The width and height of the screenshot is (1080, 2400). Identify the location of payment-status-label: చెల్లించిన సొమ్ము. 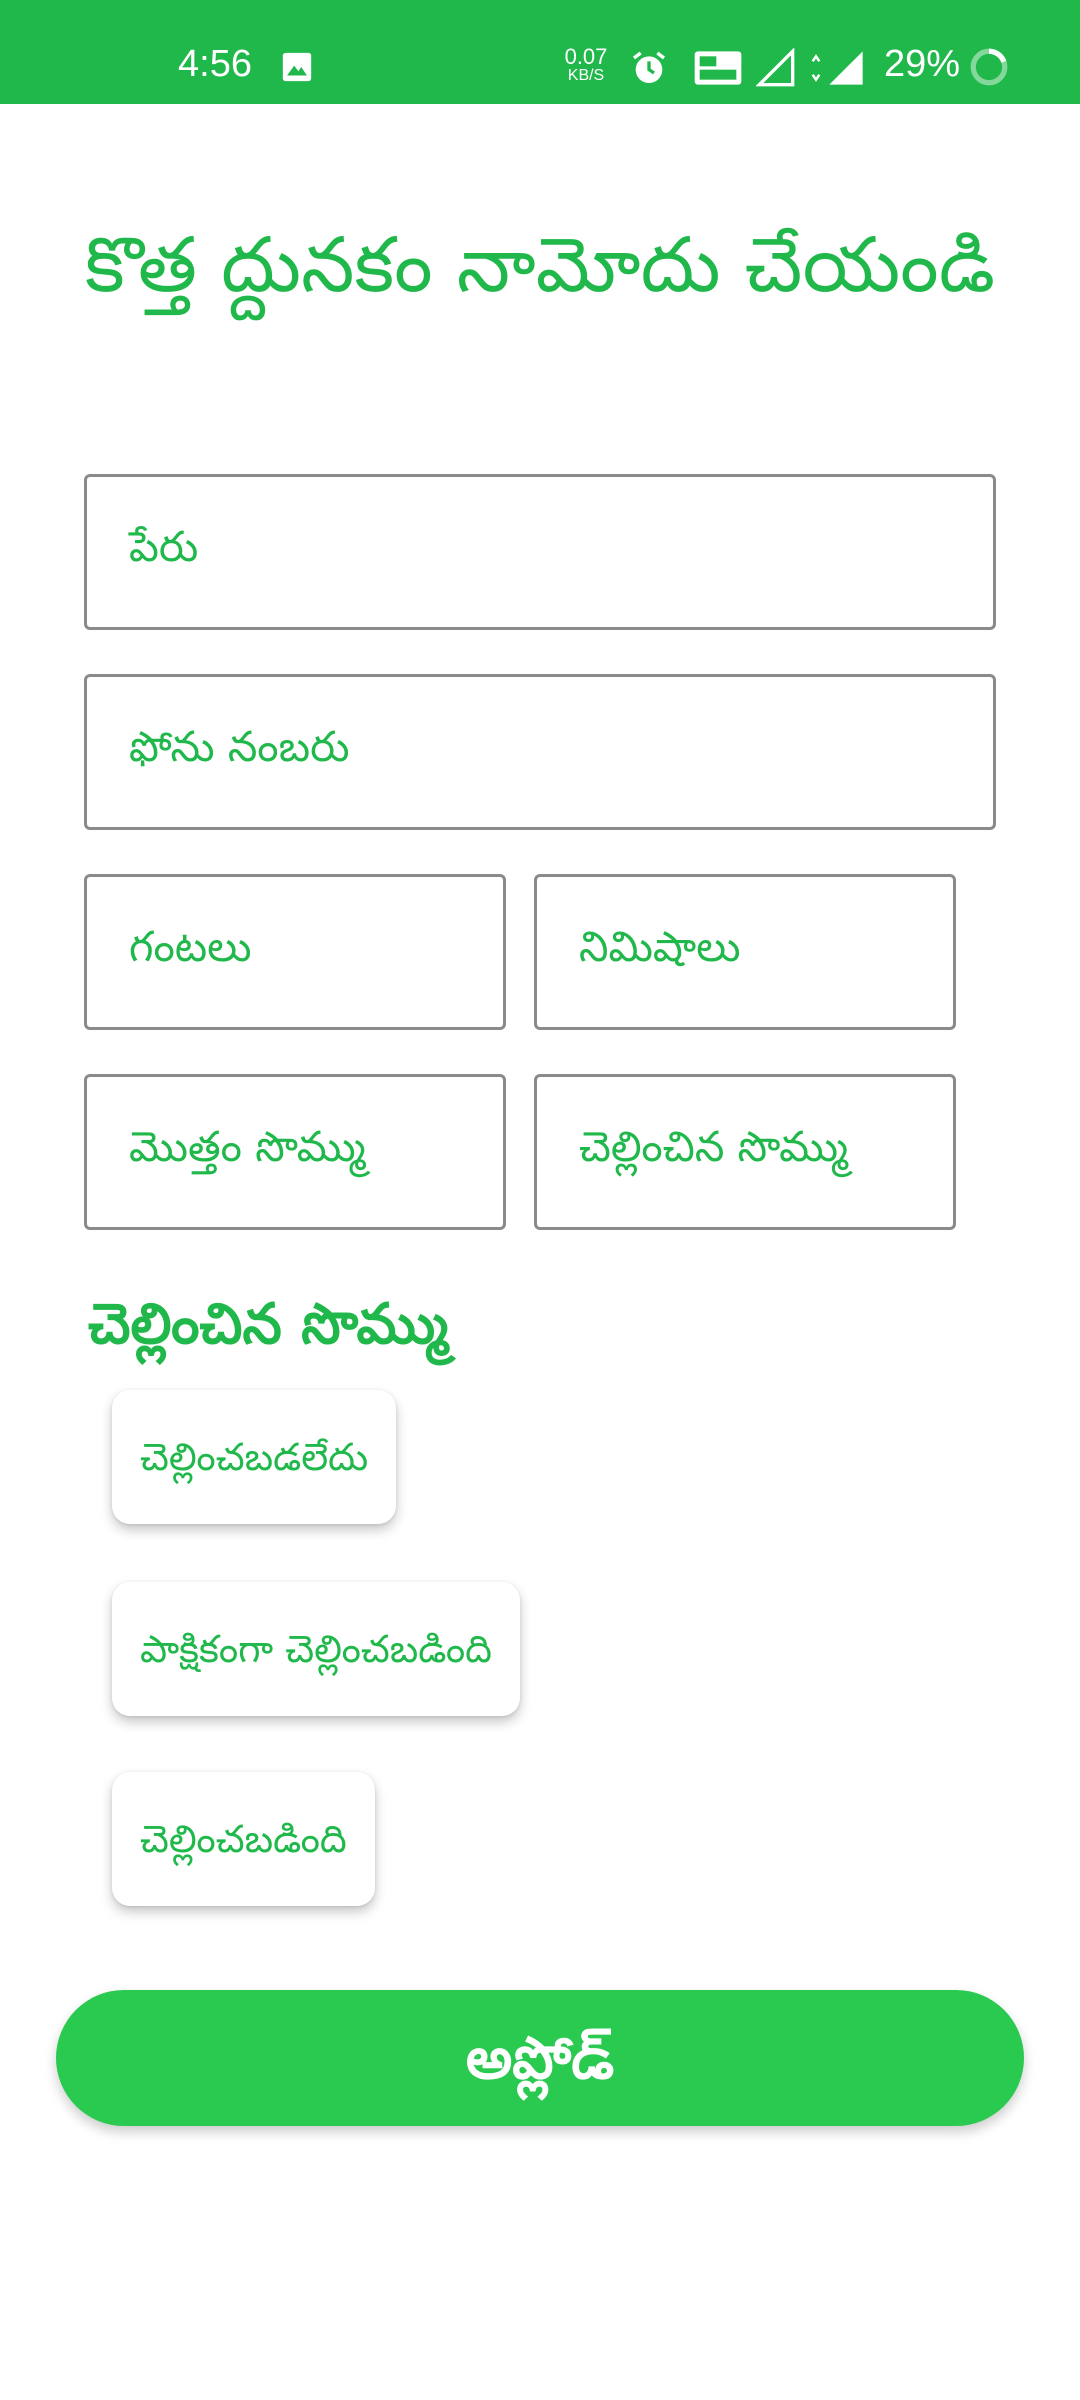
(268, 1324).